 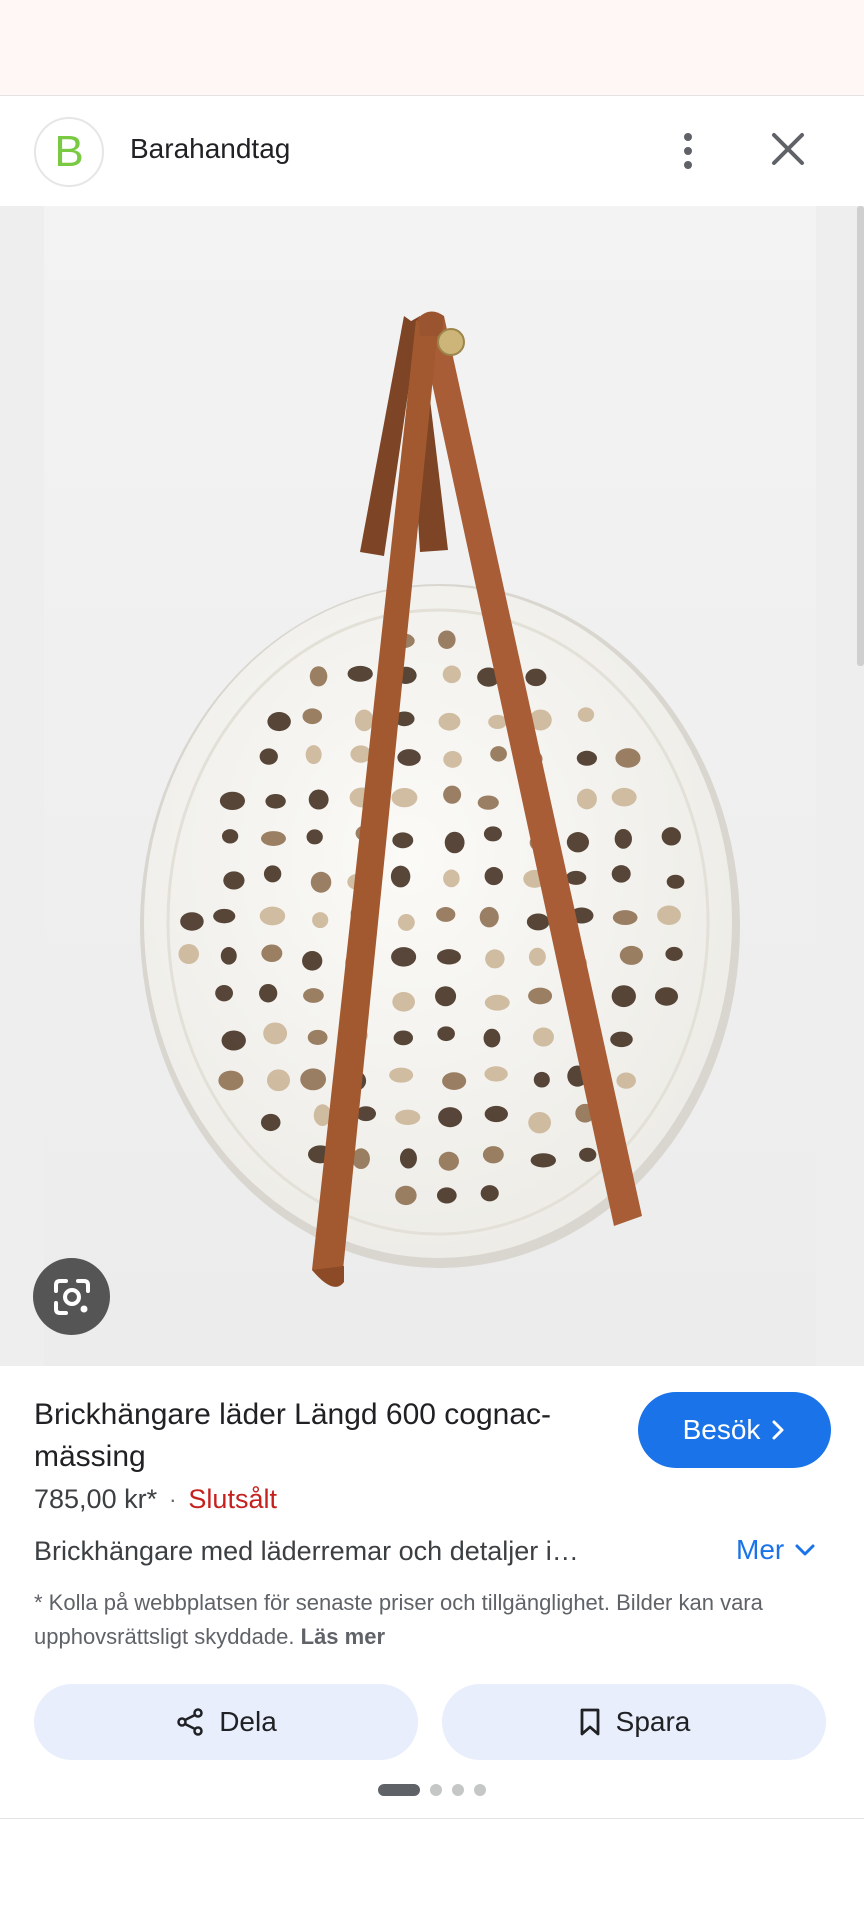 What do you see at coordinates (805, 1550) in the screenshot?
I see `chevron-down-icon` at bounding box center [805, 1550].